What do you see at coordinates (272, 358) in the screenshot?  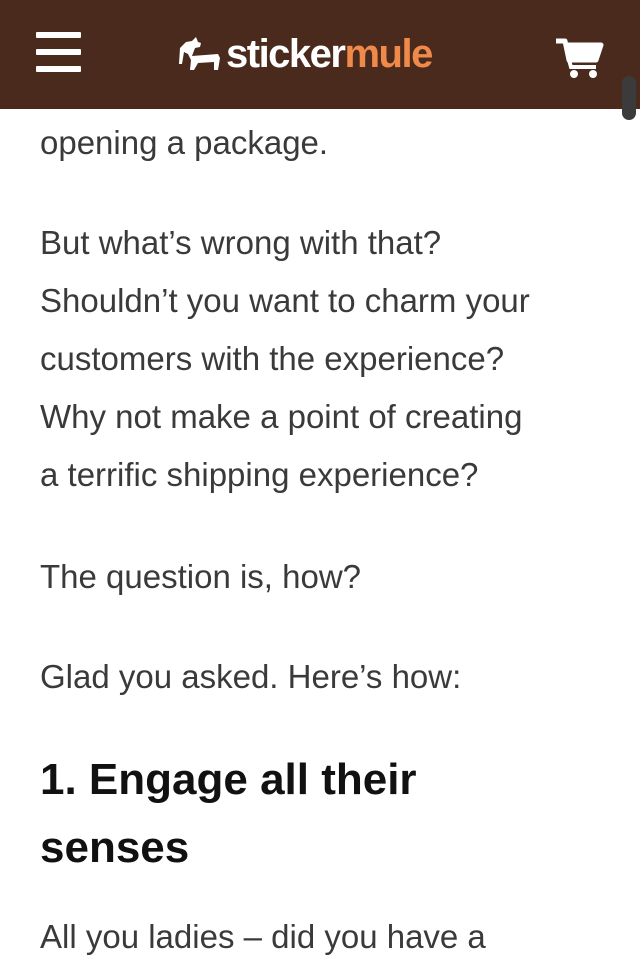 I see `paragraph-line: customers with the experience?` at bounding box center [272, 358].